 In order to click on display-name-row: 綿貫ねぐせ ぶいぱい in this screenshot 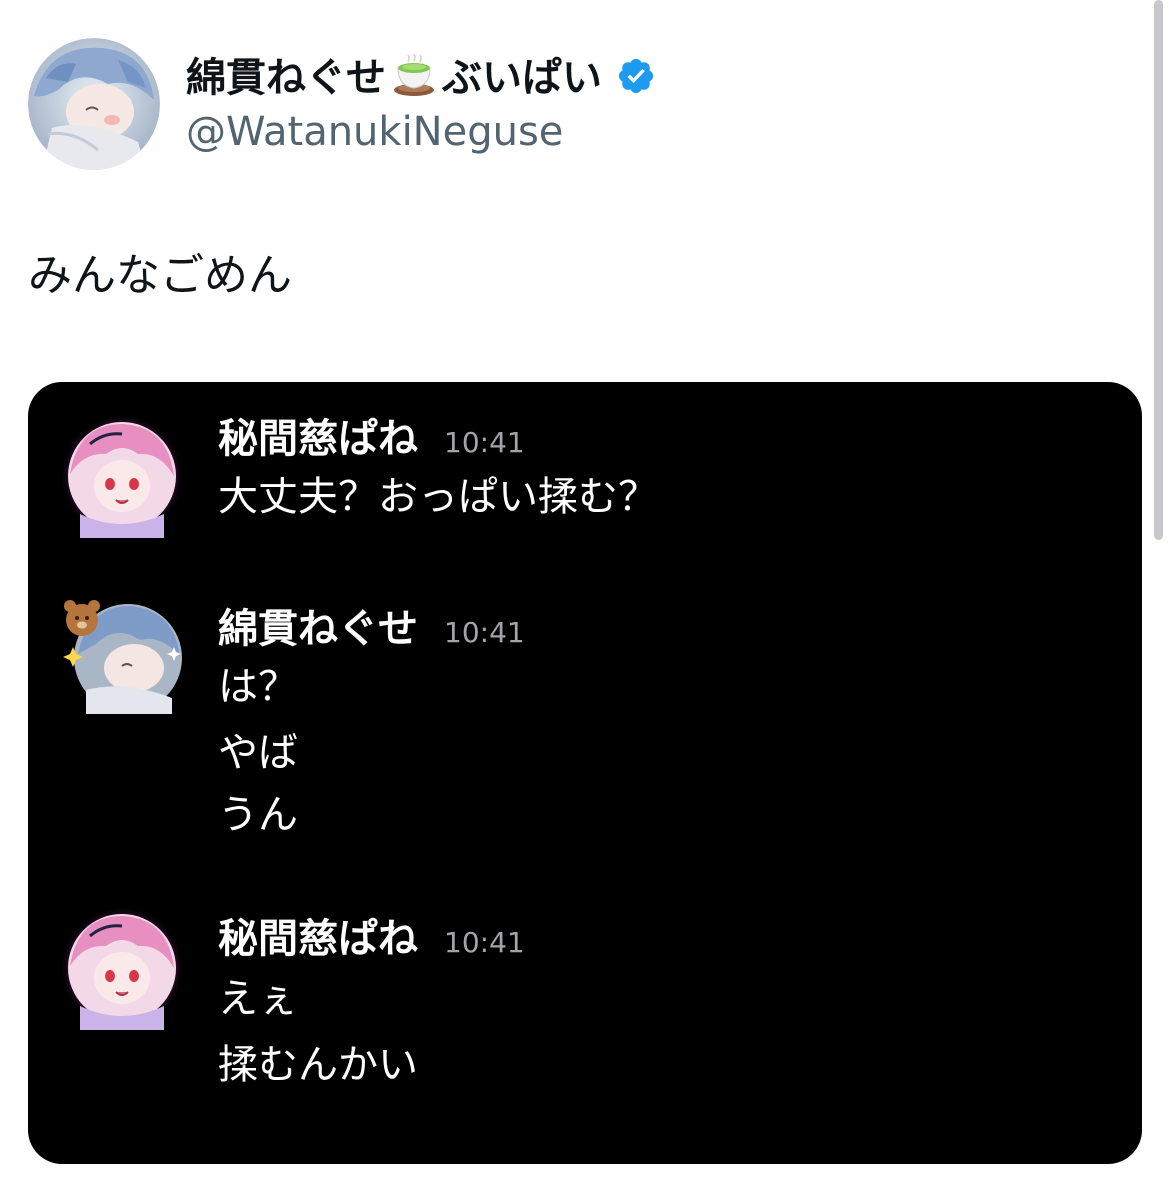, I will do `click(421, 78)`.